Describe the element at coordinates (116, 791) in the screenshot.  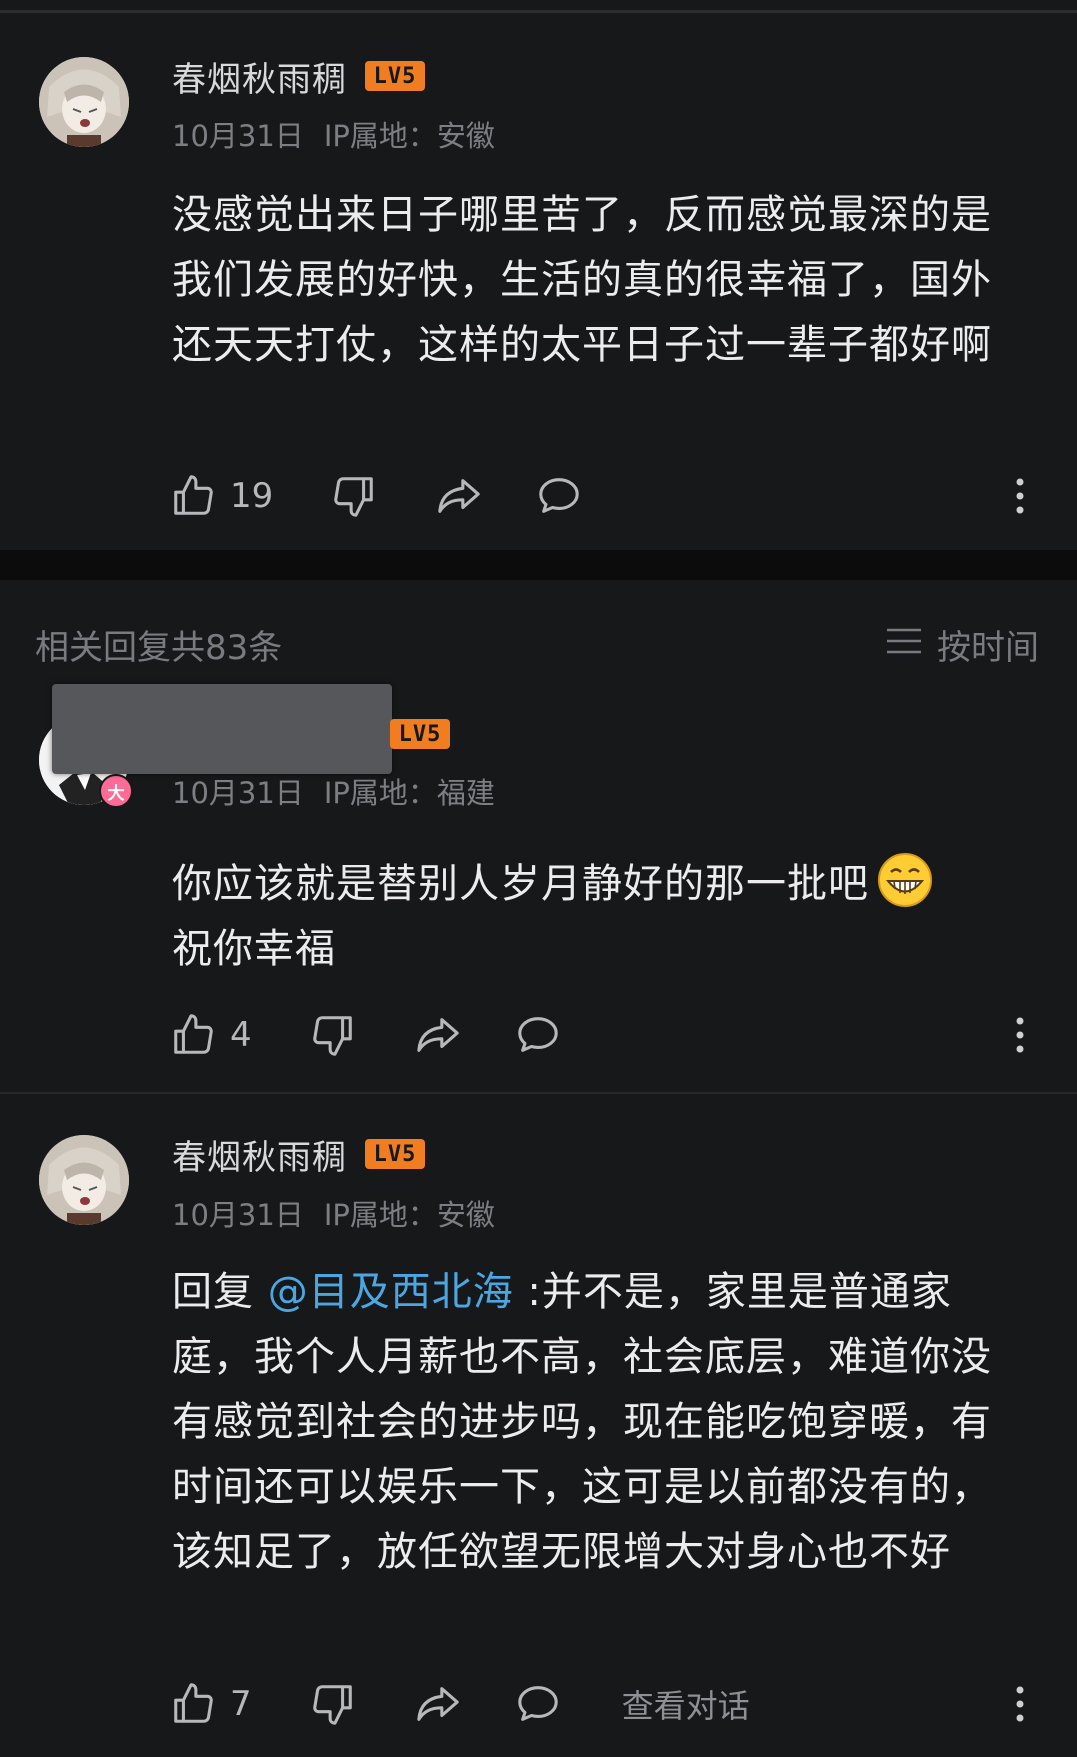
I see `vip-badge: 大` at that location.